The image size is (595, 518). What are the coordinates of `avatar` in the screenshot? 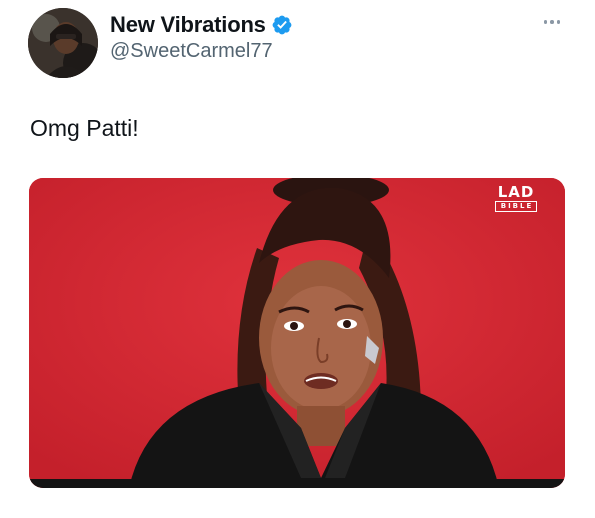 It's located at (63, 43).